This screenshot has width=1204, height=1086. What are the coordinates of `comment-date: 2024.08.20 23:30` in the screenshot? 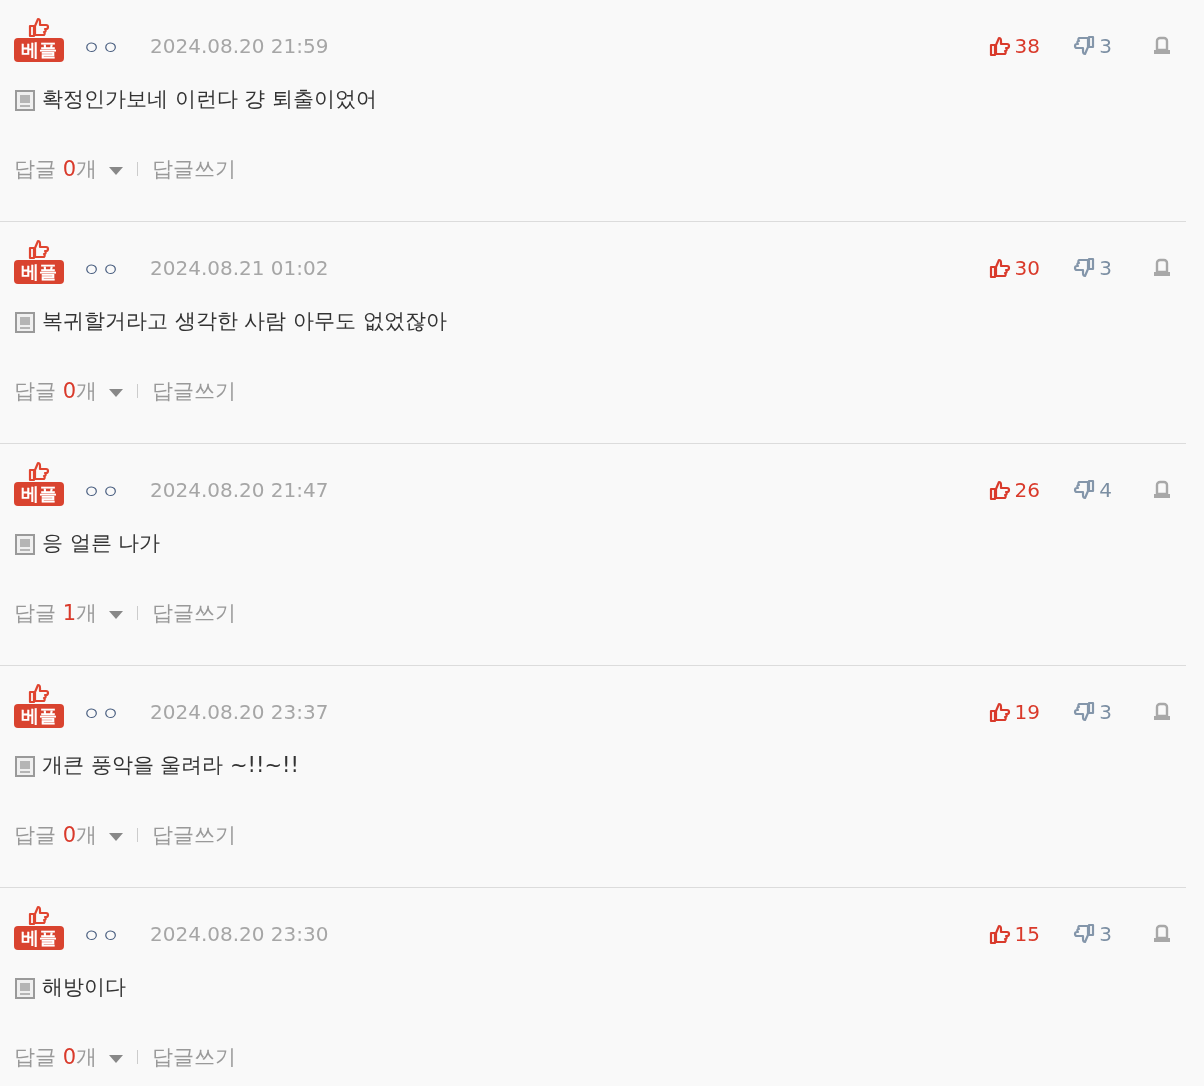 It's located at (239, 934).